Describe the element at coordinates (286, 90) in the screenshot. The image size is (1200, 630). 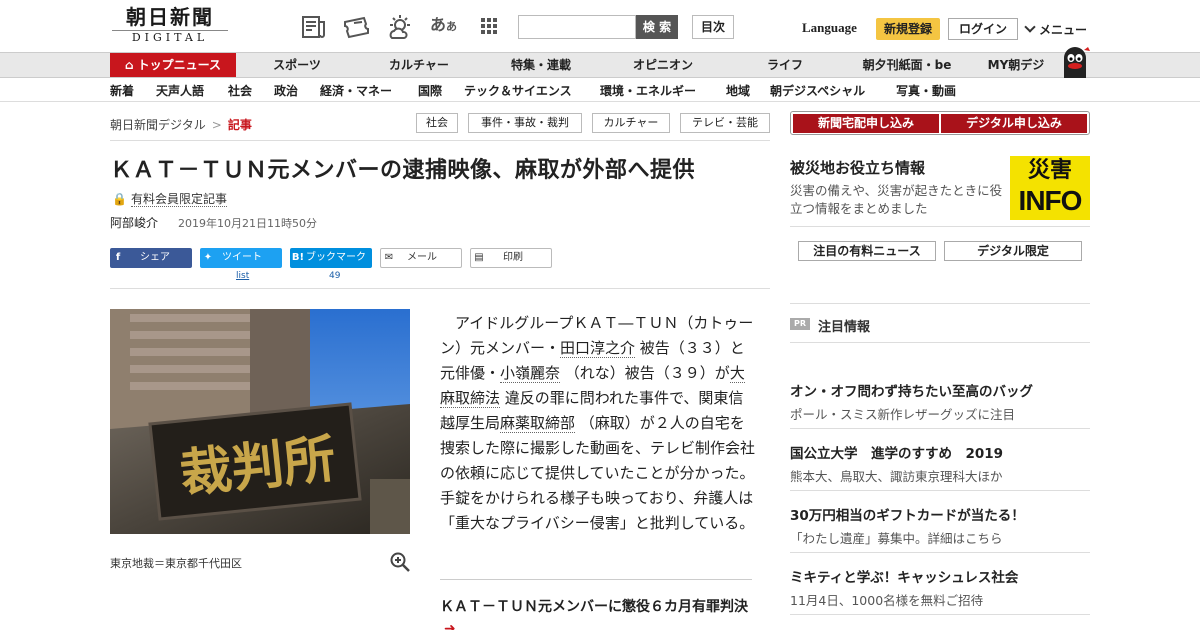
I see `subnav-item: 政治` at that location.